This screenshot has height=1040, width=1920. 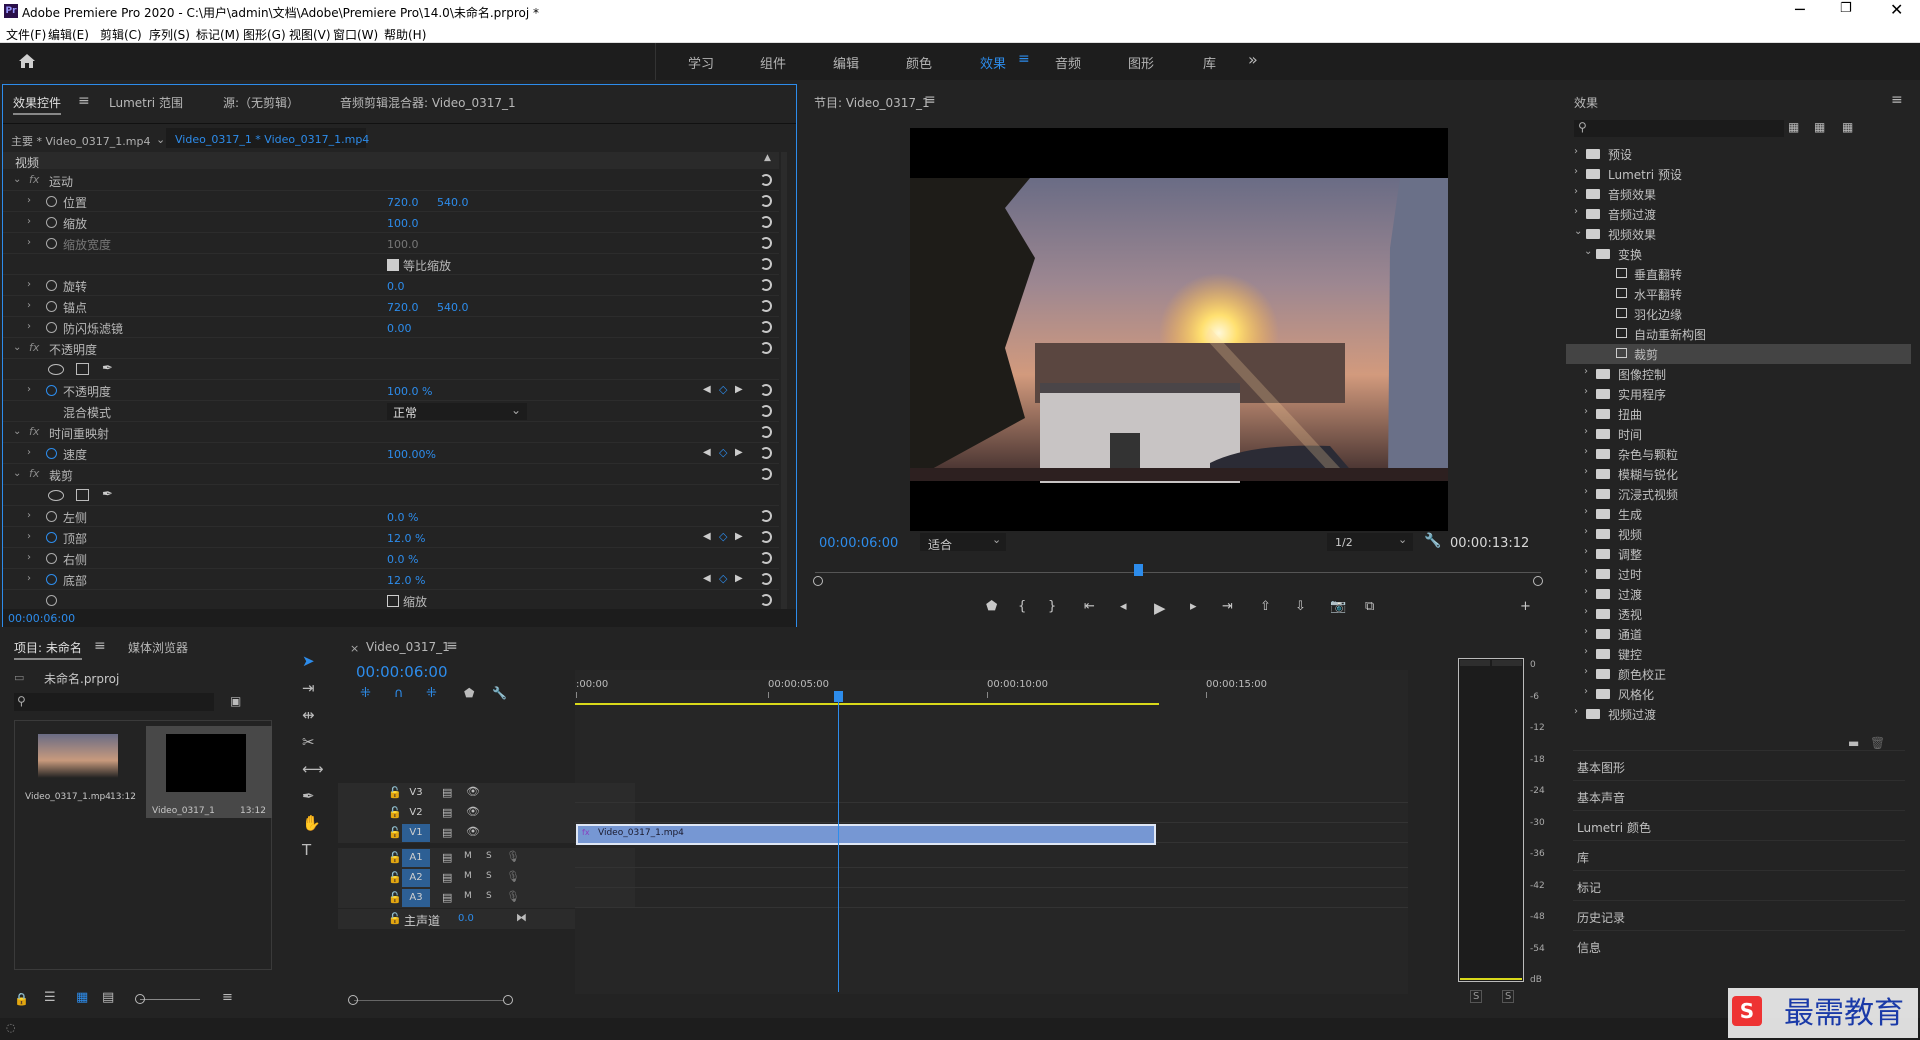 What do you see at coordinates (858, 543) in the screenshot?
I see `program-timecode: 00:00:06:00` at bounding box center [858, 543].